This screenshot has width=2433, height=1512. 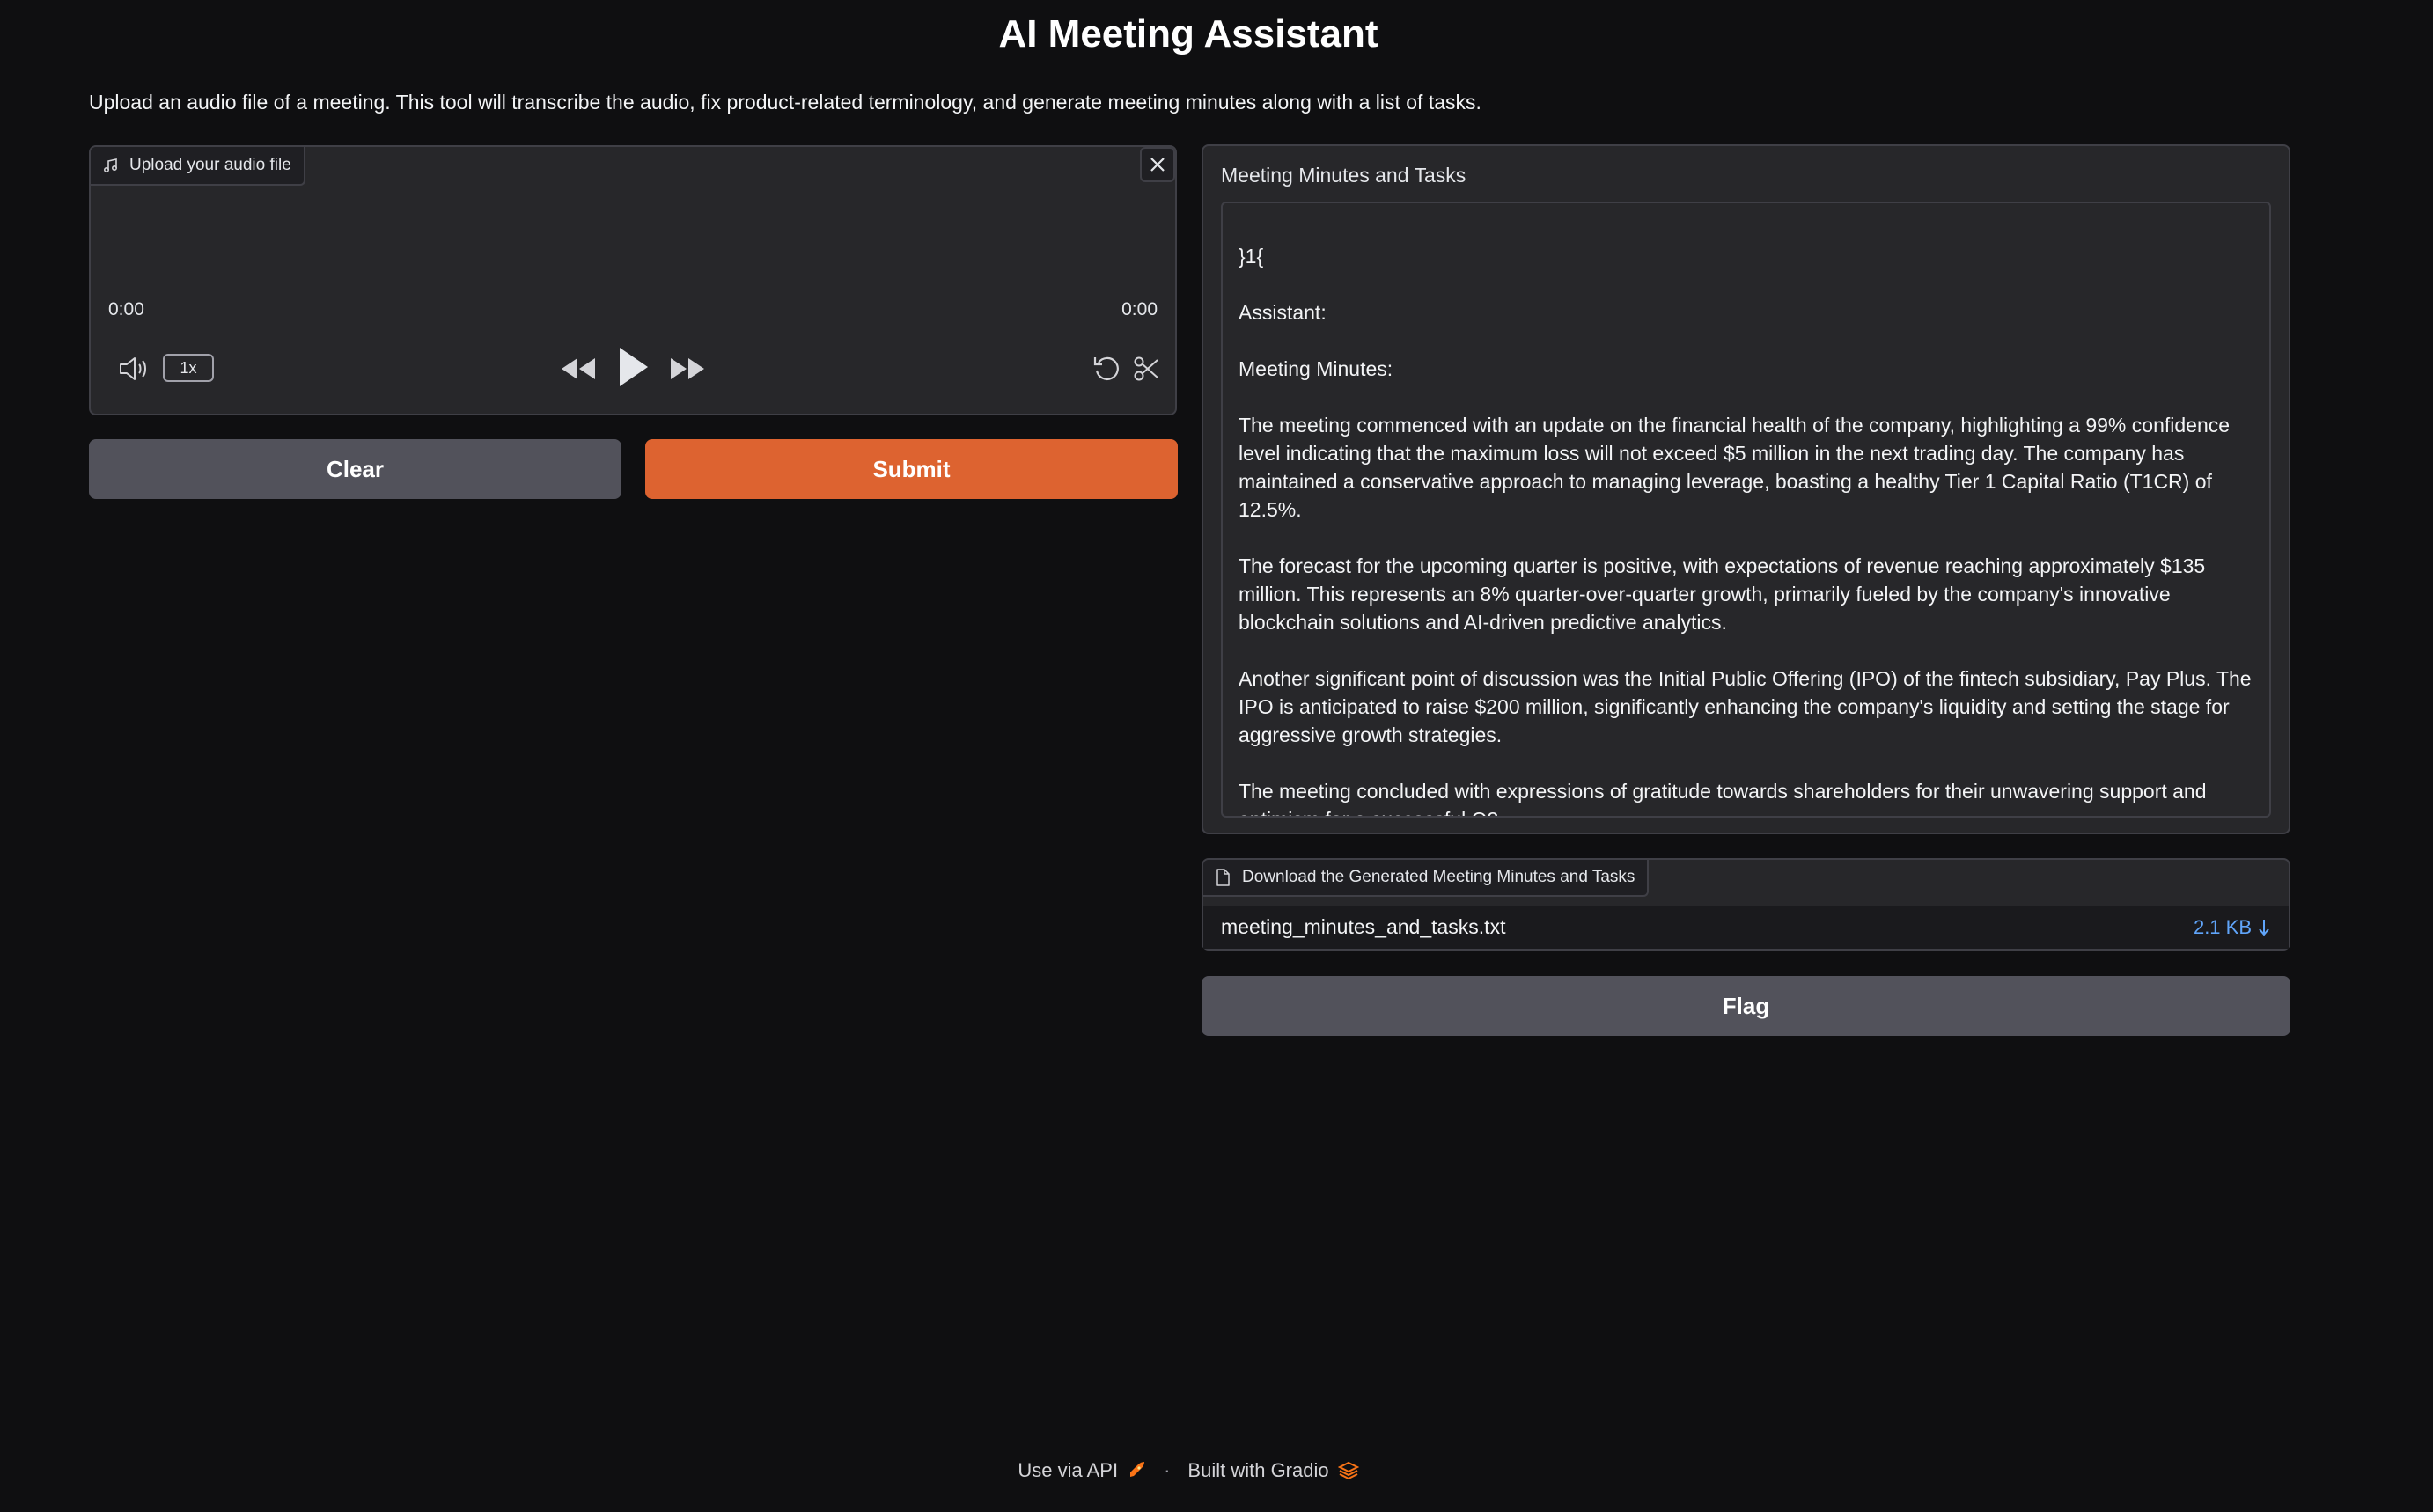 What do you see at coordinates (911, 469) in the screenshot?
I see `submit-button: Submit` at bounding box center [911, 469].